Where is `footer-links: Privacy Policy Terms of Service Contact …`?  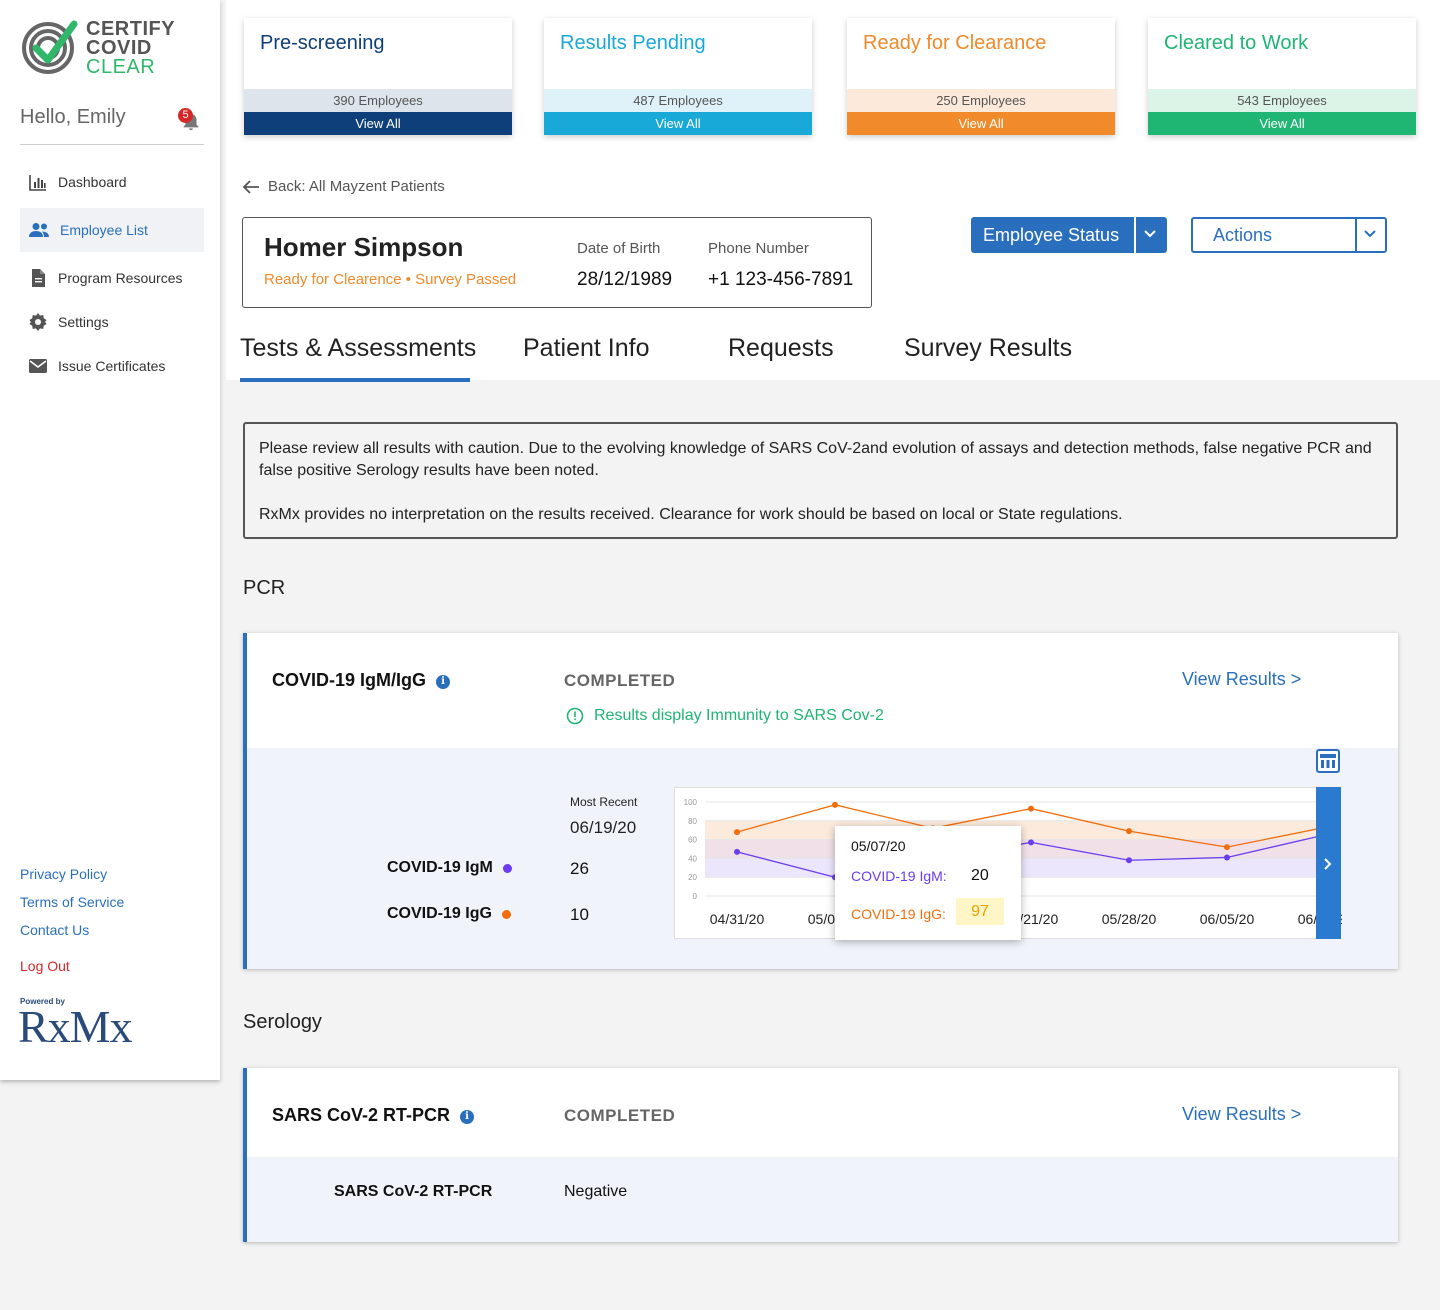 footer-links: Privacy Policy Terms of Service Contact … is located at coordinates (72, 902).